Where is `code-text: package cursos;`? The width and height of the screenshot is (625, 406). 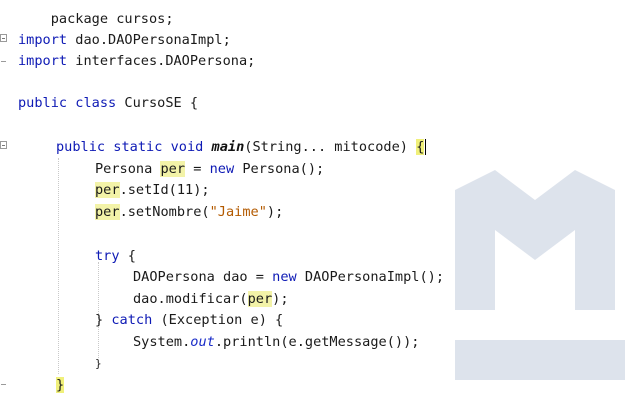 code-text: package cursos; is located at coordinates (112, 19).